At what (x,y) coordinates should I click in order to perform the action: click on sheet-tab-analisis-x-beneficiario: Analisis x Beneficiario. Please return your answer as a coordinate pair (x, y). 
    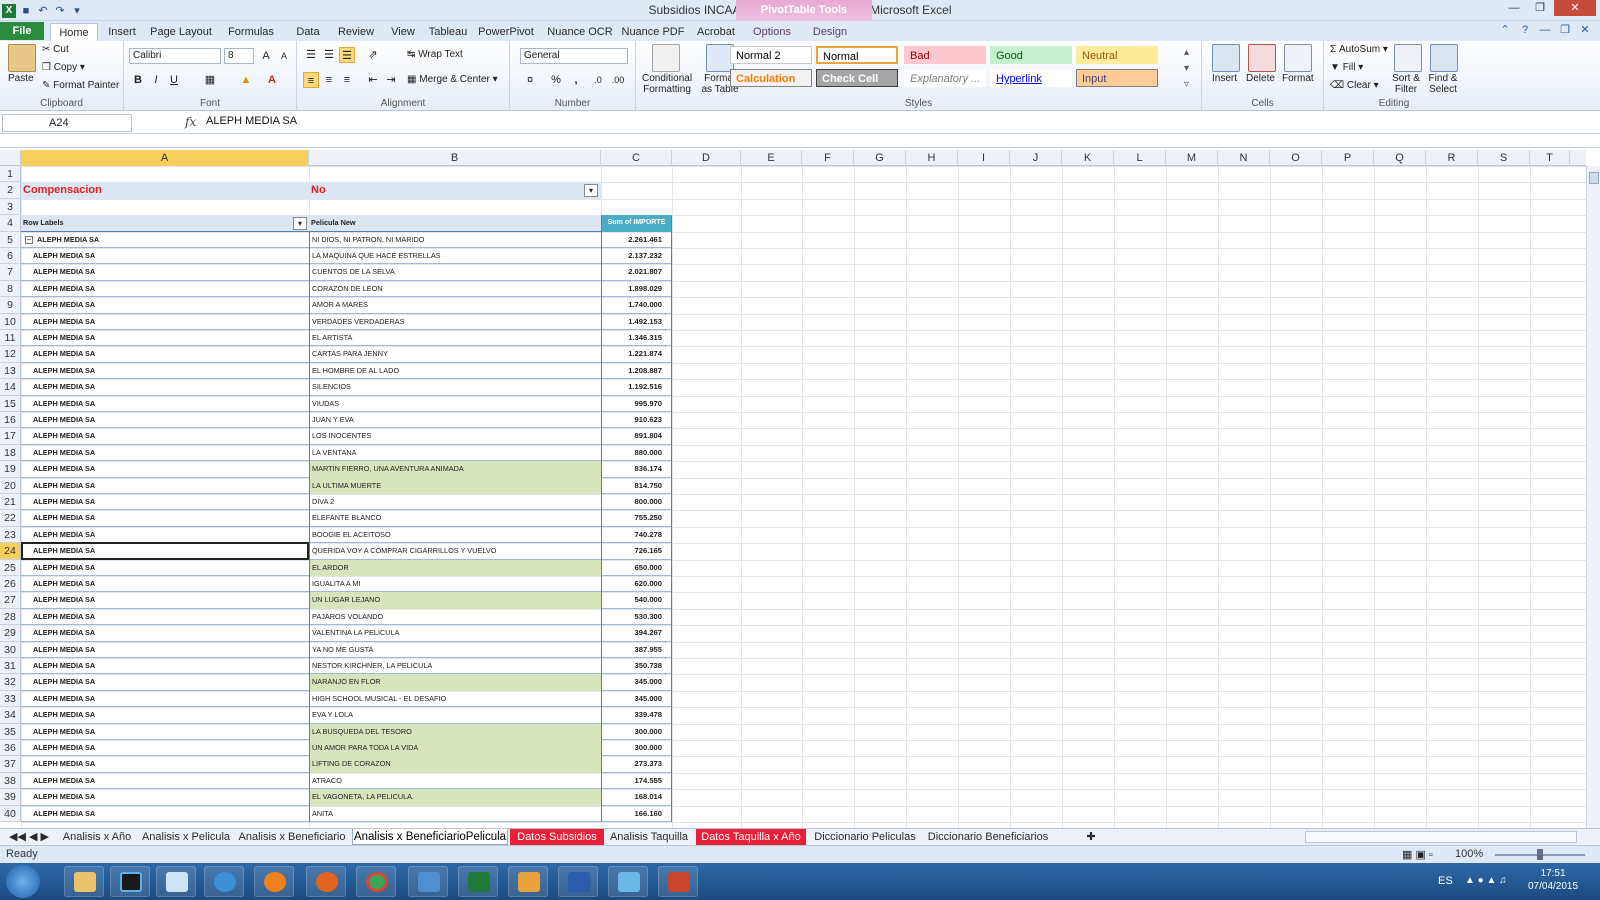
    Looking at the image, I should click on (292, 837).